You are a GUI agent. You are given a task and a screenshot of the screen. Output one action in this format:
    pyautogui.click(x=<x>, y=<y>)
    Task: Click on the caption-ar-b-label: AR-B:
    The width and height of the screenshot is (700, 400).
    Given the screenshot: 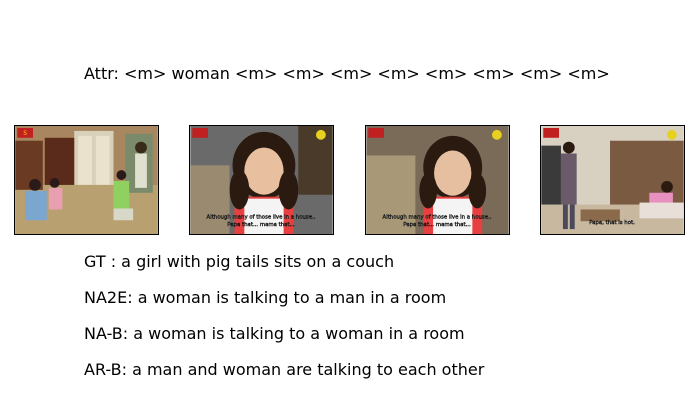 What is the action you would take?
    pyautogui.click(x=105, y=369)
    